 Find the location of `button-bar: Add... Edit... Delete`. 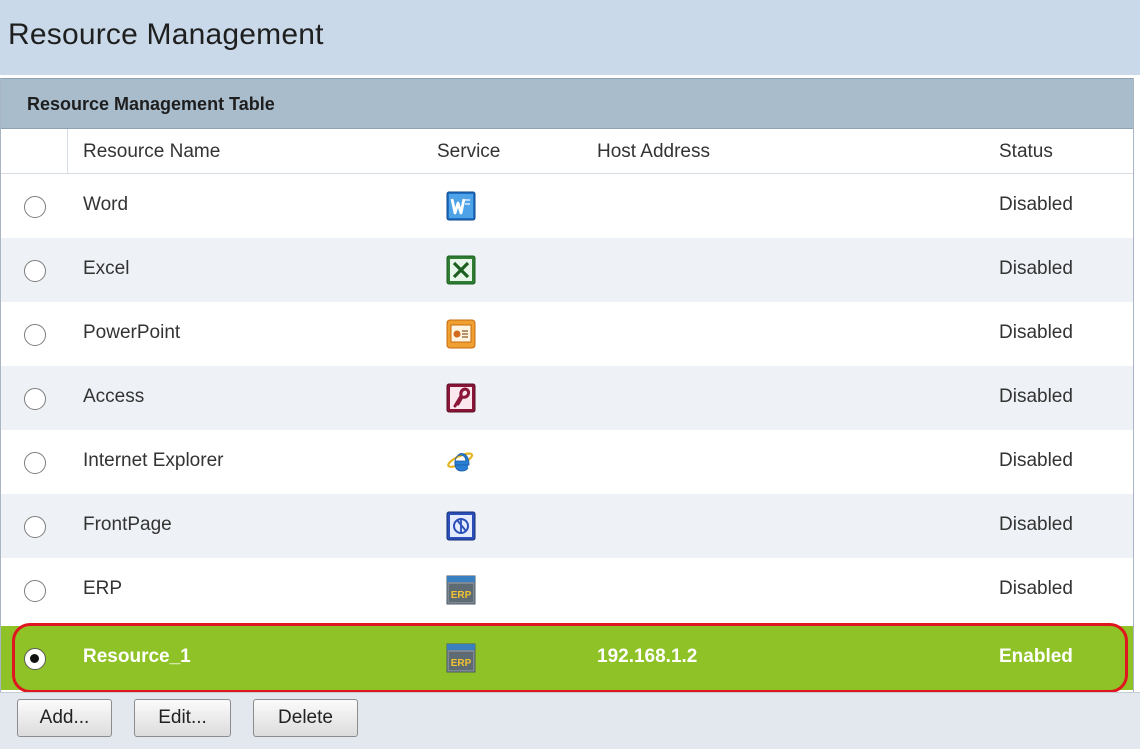

button-bar: Add... Edit... Delete is located at coordinates (570, 720).